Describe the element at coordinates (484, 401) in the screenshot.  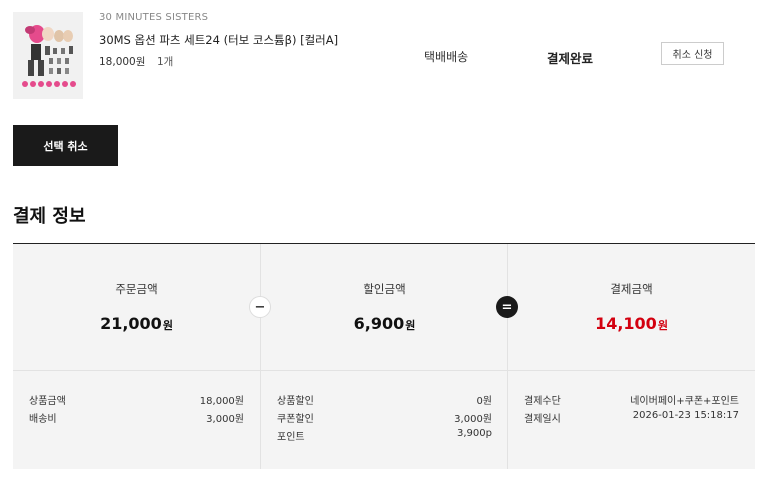
I see `detail-value: 0원` at that location.